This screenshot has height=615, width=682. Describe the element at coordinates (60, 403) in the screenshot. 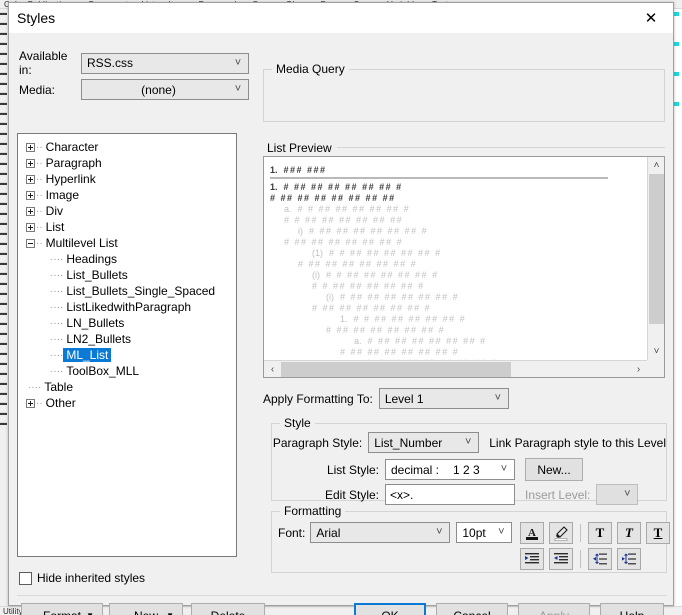

I see `tree-item-label: Other` at that location.